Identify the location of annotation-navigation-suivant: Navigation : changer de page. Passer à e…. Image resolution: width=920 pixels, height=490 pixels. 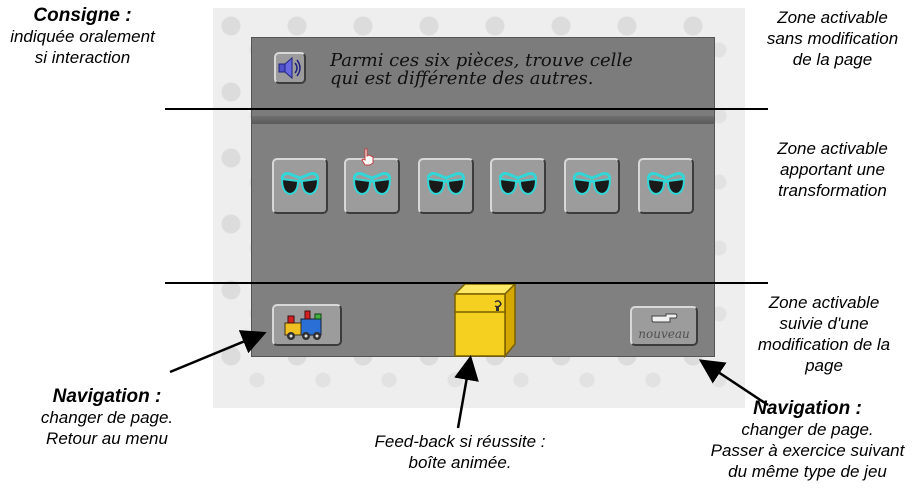
(807, 440).